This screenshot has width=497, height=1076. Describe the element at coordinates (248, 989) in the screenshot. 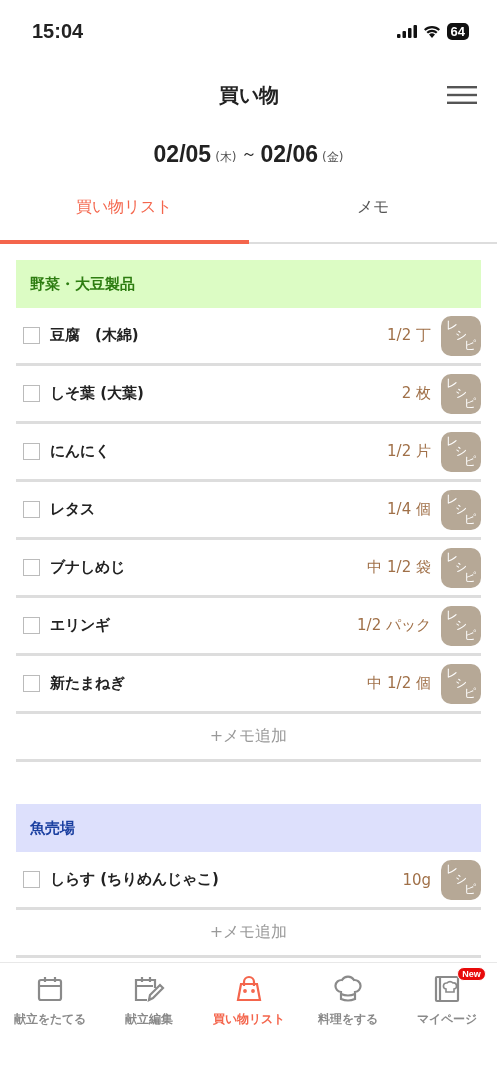

I see `bag-icon` at that location.